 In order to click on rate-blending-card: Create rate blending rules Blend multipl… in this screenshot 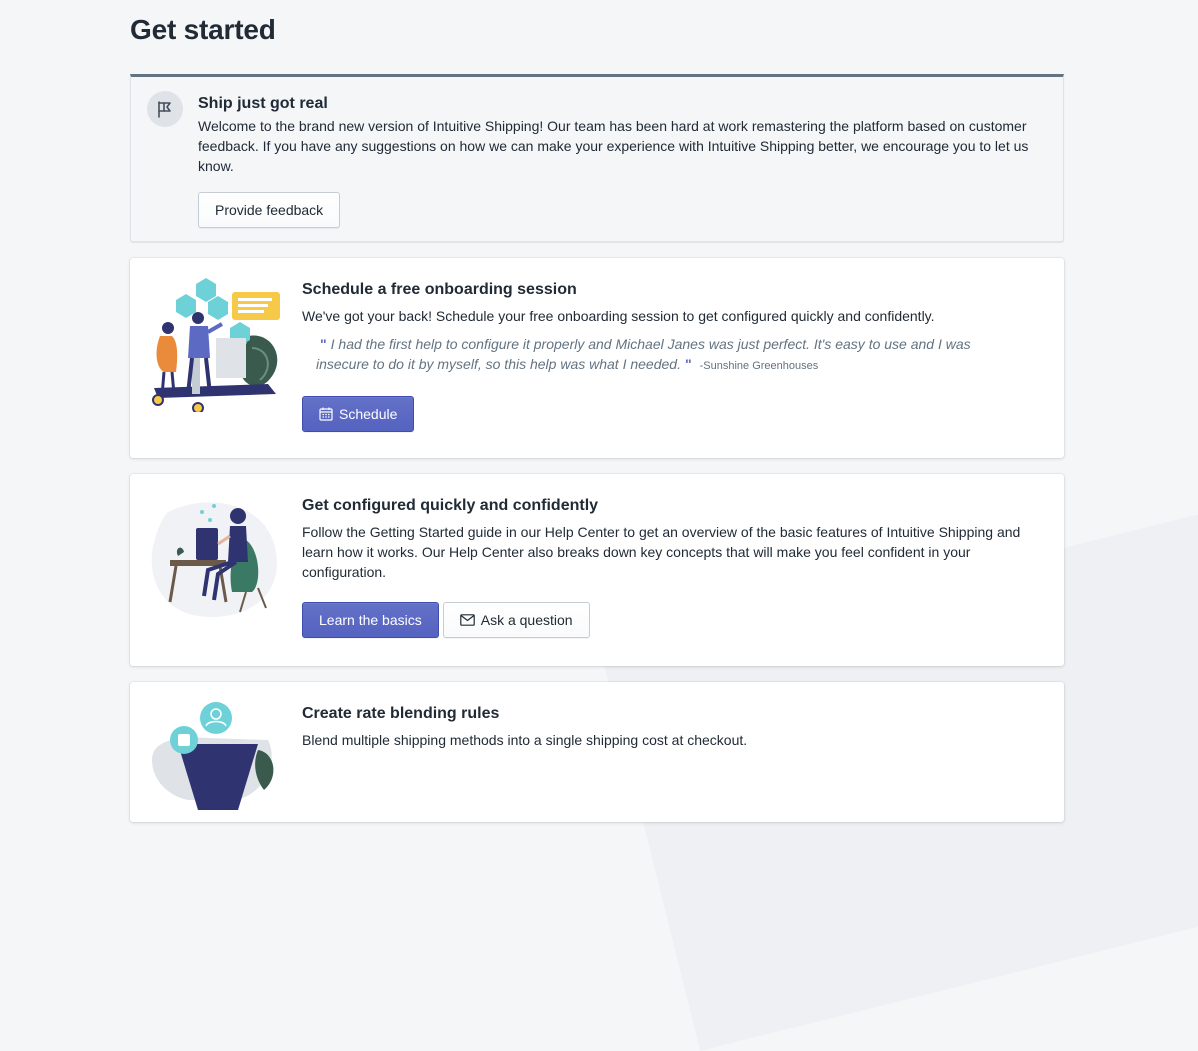, I will do `click(597, 752)`.